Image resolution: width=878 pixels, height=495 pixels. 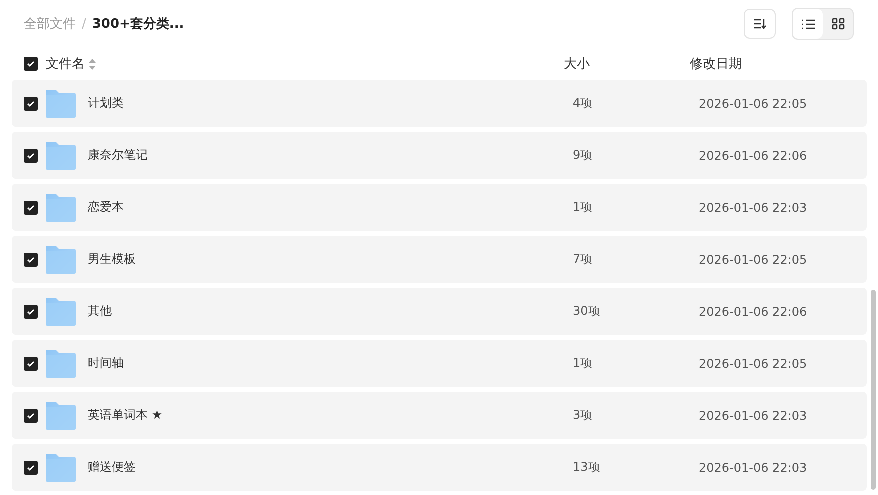 What do you see at coordinates (583, 103) in the screenshot?
I see `file-size: 4项` at bounding box center [583, 103].